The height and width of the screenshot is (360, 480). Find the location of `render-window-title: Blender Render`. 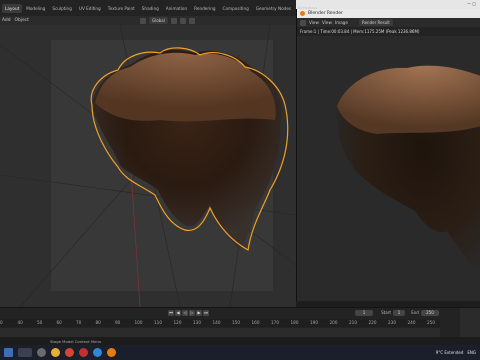

render-window-title: Blender Render is located at coordinates (325, 13).